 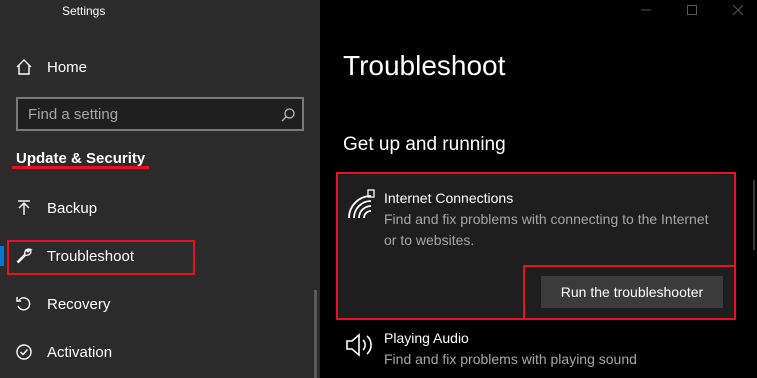 I want to click on troubleshooter-title: Internet Connections, so click(x=449, y=198).